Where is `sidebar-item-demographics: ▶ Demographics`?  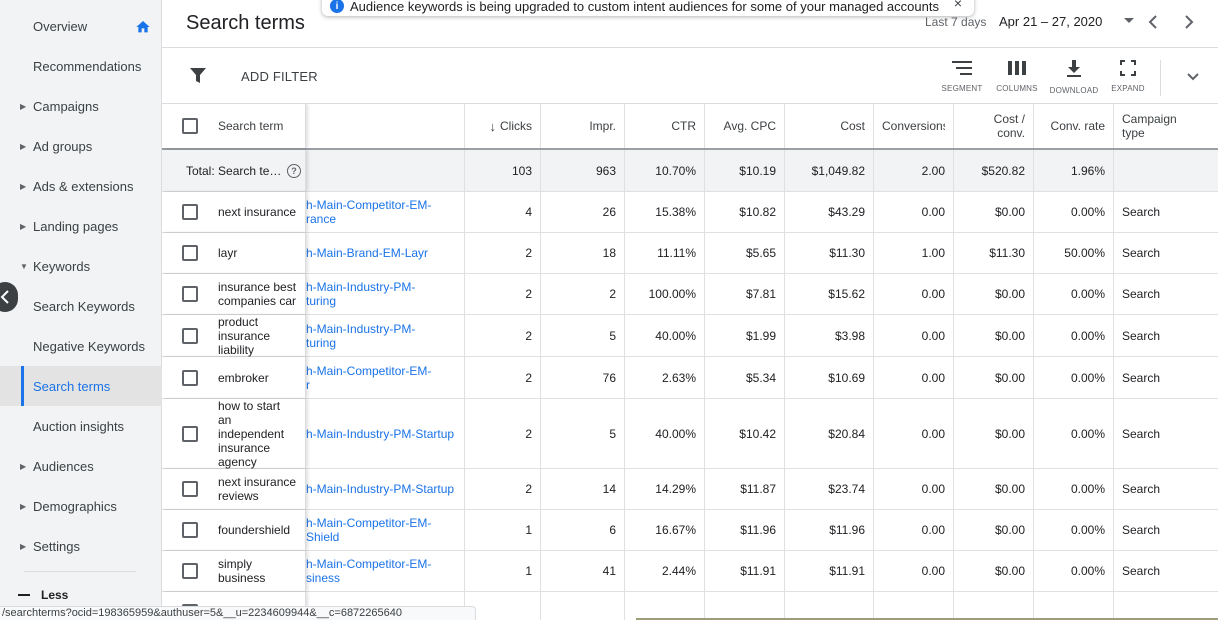
sidebar-item-demographics: ▶ Demographics is located at coordinates (81, 506).